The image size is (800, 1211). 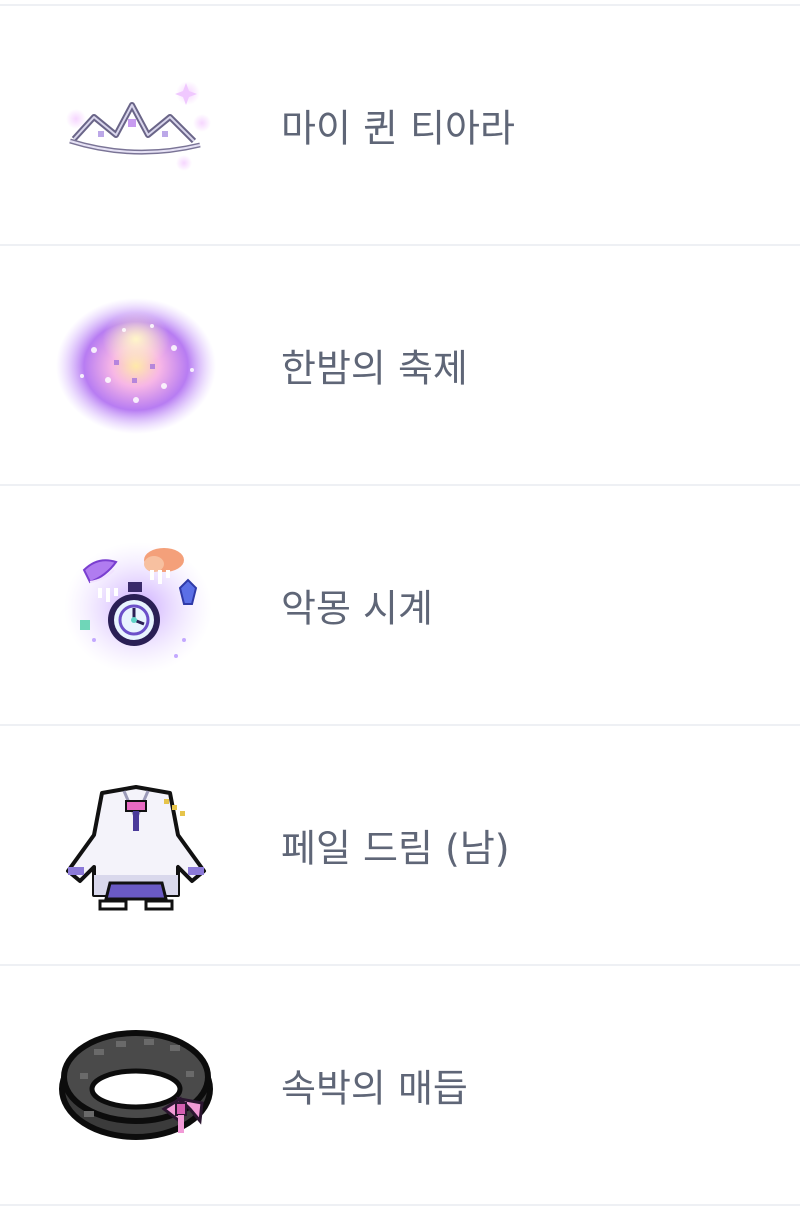 I want to click on item-name: 마이 퀸 티아라, so click(x=398, y=128).